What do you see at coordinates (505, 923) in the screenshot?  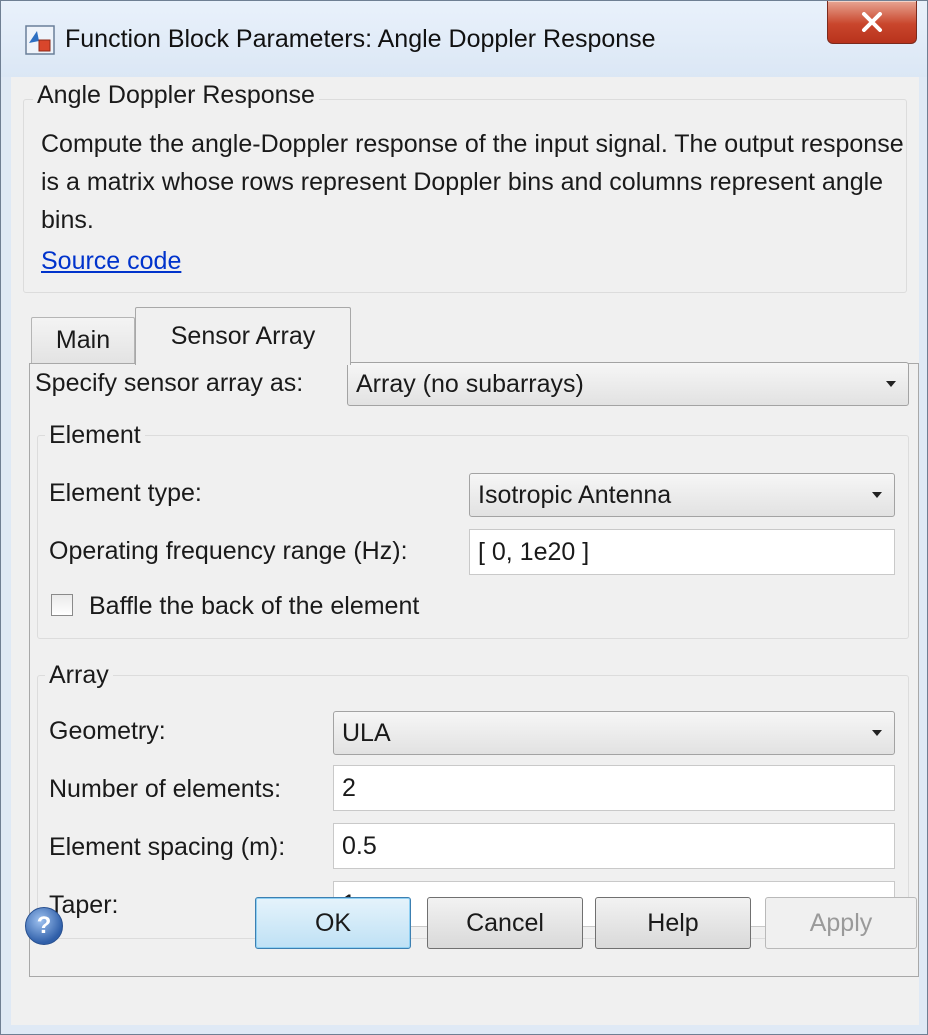 I see `cancel-button: Cancel` at bounding box center [505, 923].